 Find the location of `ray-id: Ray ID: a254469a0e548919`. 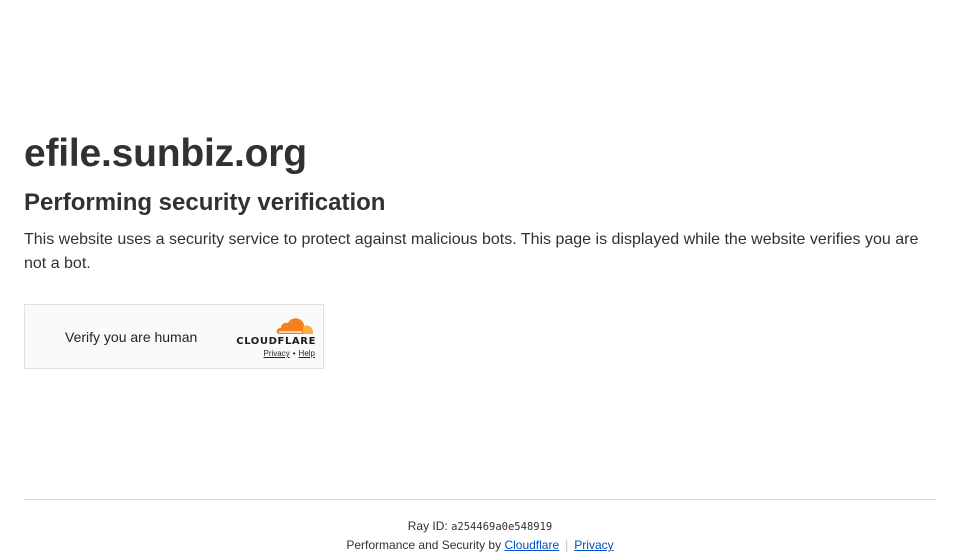

ray-id: Ray ID: a254469a0e548919 is located at coordinates (480, 526).